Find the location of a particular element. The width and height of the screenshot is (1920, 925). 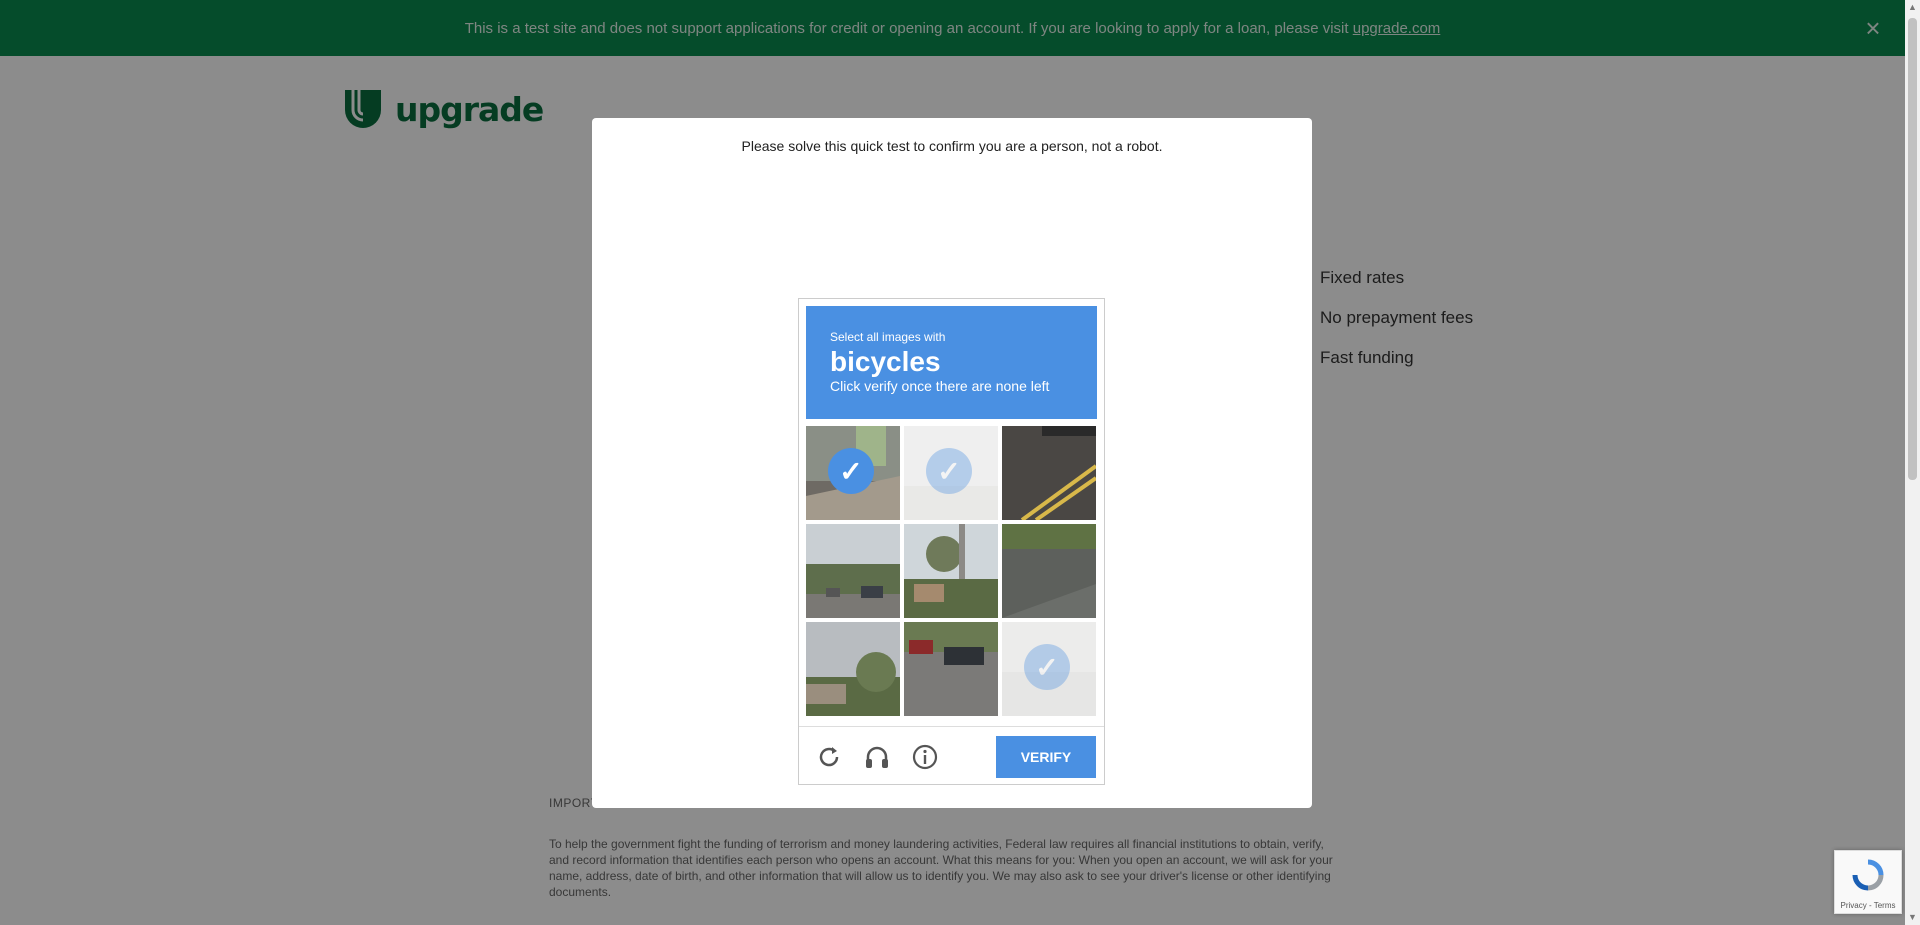

captcha-tile-9: ✓ is located at coordinates (1049, 669).